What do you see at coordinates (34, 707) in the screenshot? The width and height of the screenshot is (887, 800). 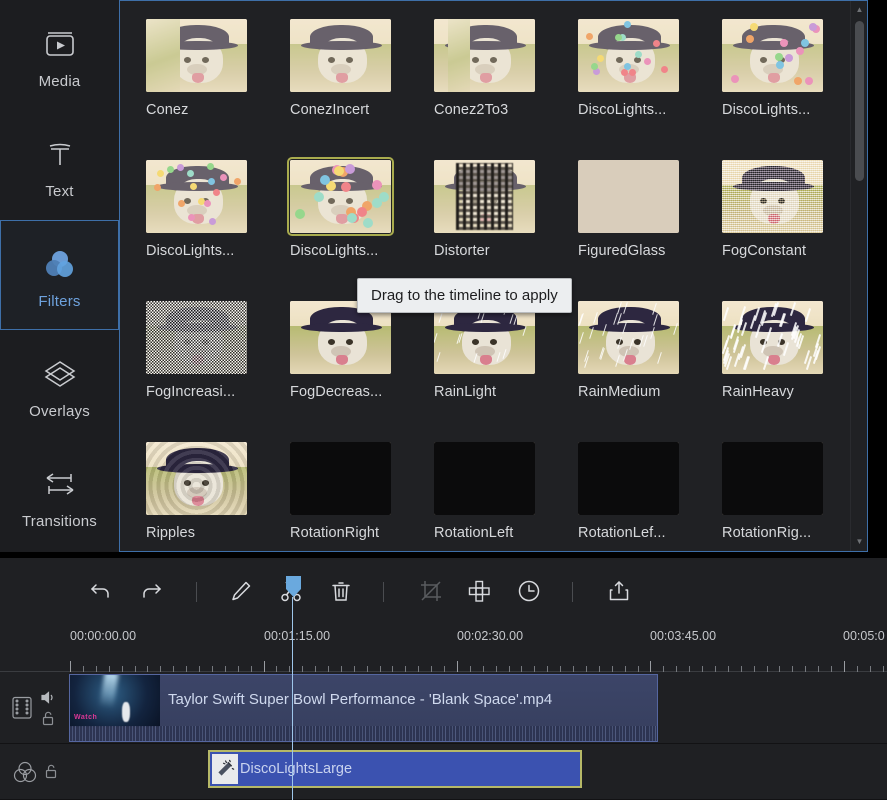 I see `video-track-header` at bounding box center [34, 707].